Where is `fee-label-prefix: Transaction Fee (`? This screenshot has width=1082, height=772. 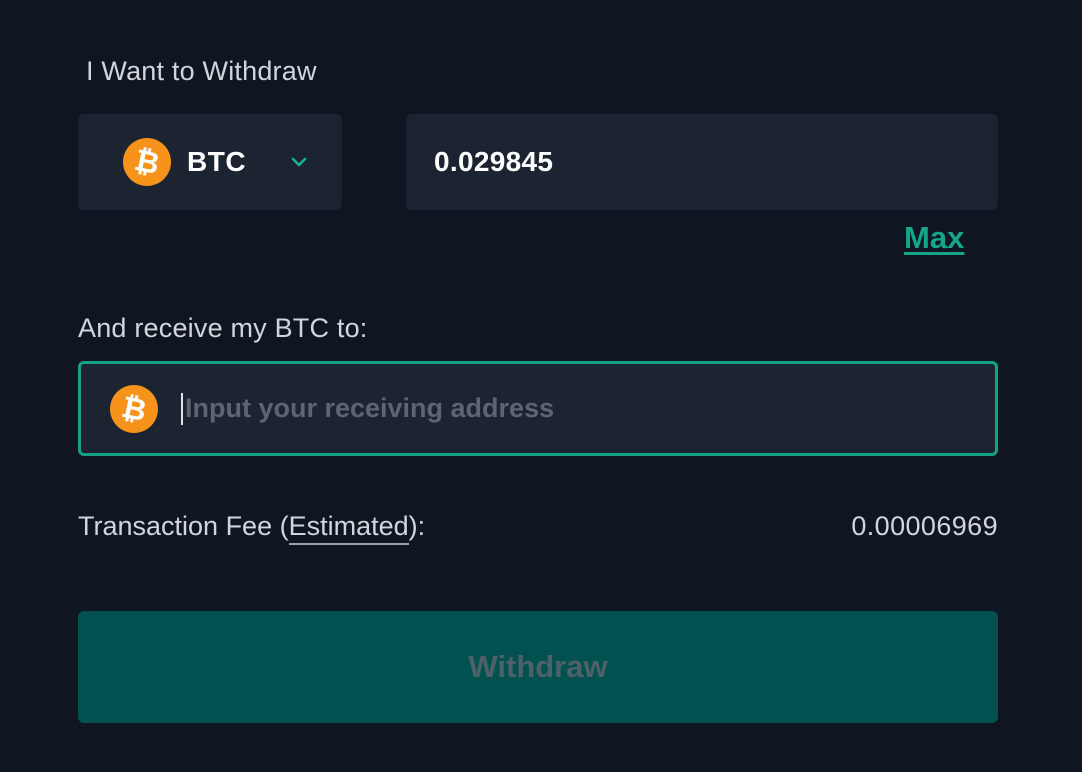 fee-label-prefix: Transaction Fee ( is located at coordinates (183, 526).